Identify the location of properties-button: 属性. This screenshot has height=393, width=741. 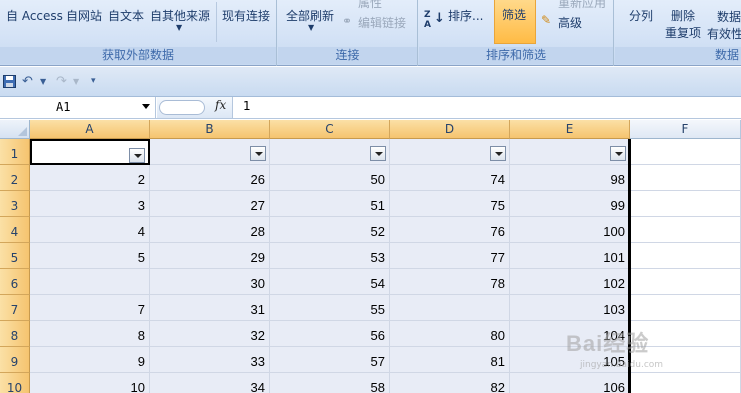
(370, 5).